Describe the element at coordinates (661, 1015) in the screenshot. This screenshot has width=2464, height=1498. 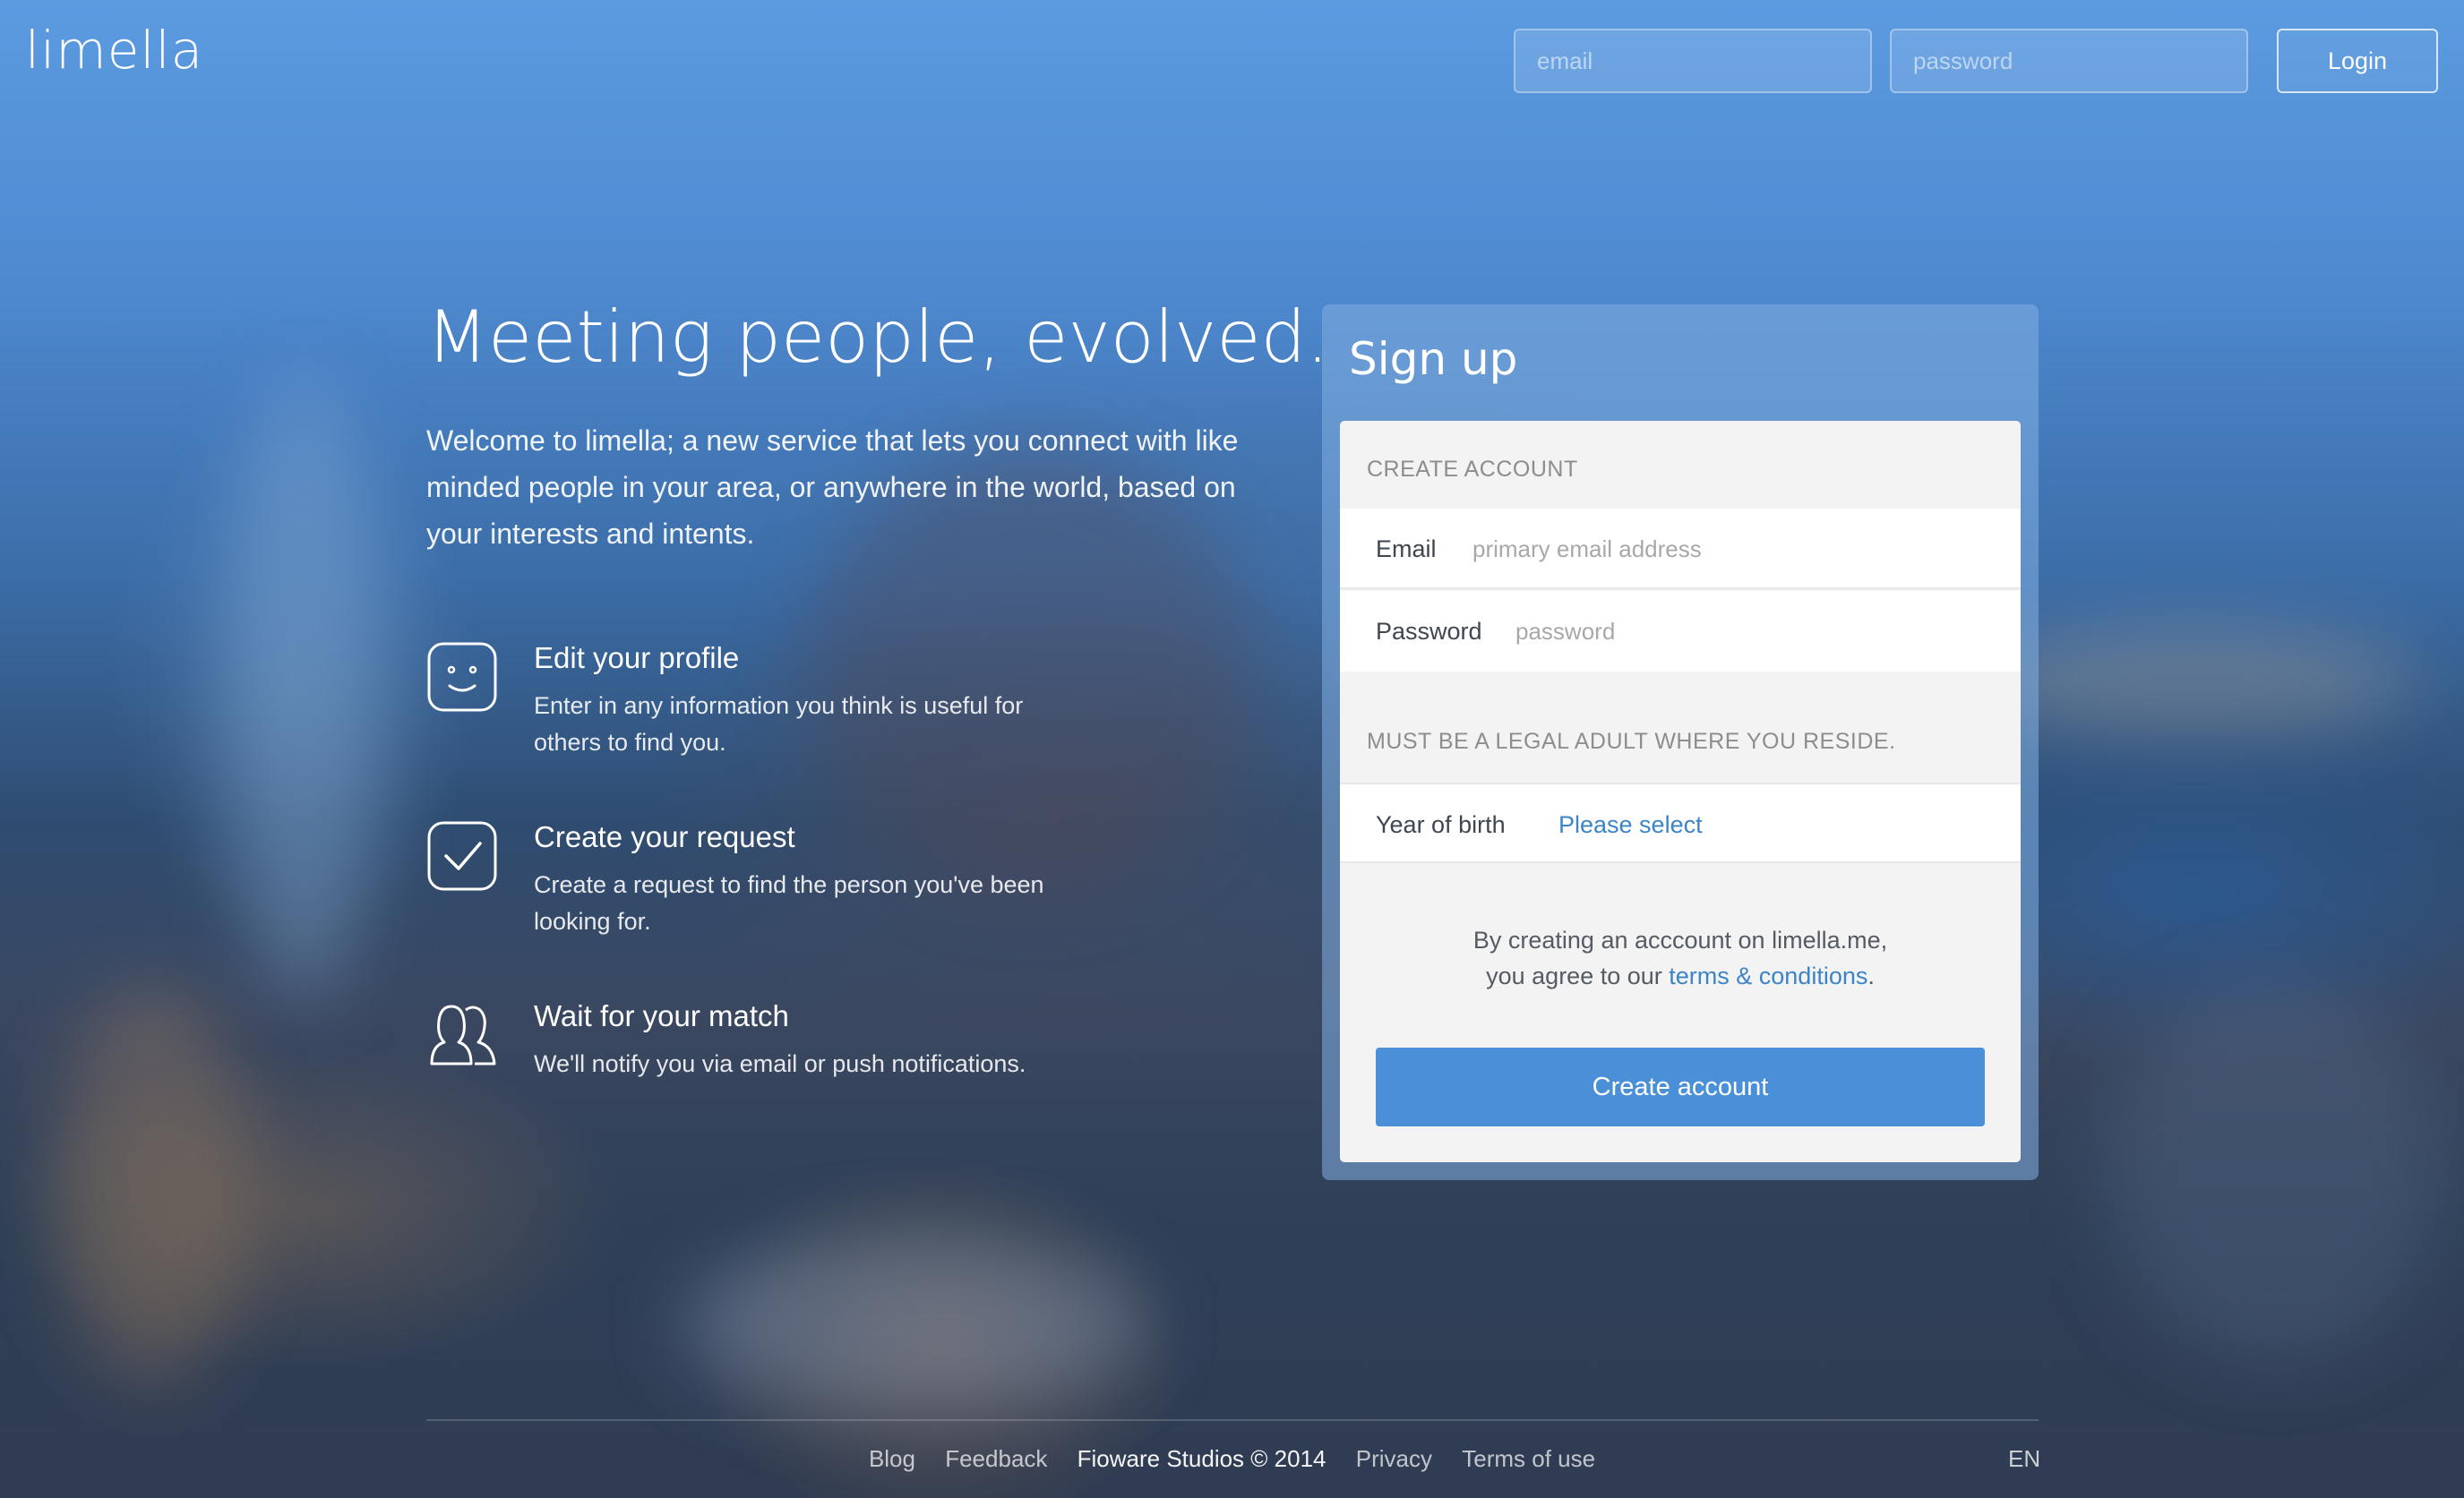
I see `feature-title: Wait for your match` at that location.